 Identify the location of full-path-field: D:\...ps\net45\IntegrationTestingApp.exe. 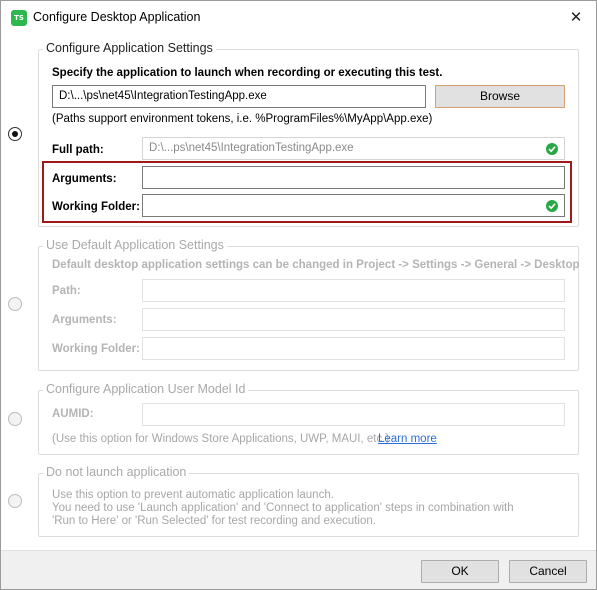
(353, 148).